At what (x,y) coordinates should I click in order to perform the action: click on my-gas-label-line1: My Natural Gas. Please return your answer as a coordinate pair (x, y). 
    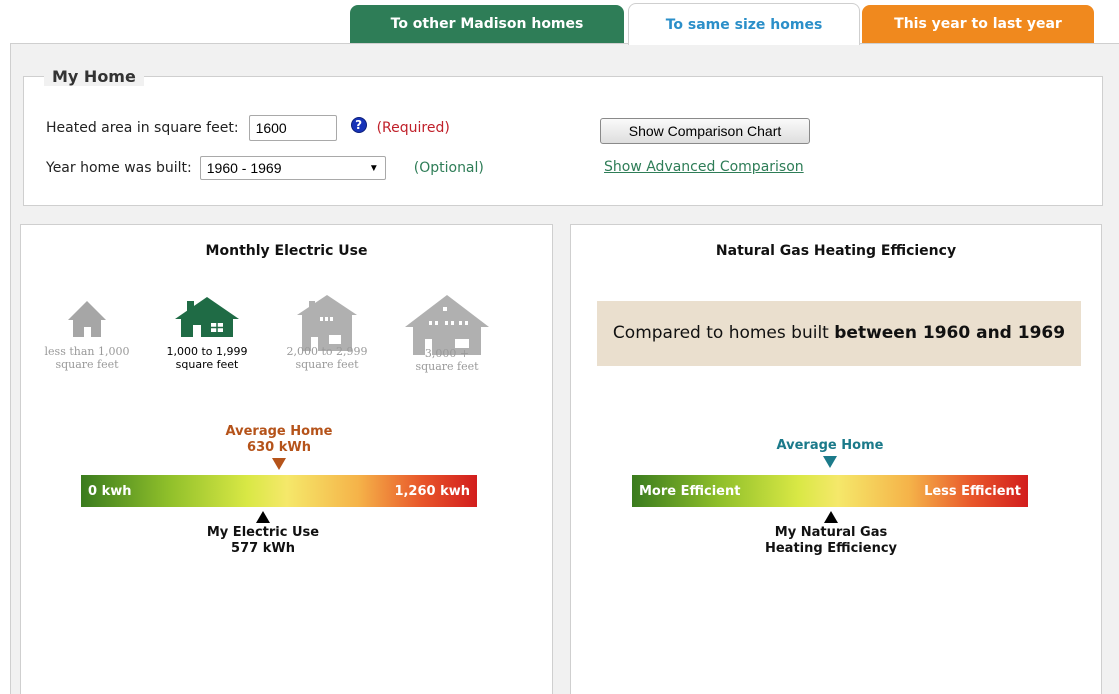
    Looking at the image, I should click on (831, 532).